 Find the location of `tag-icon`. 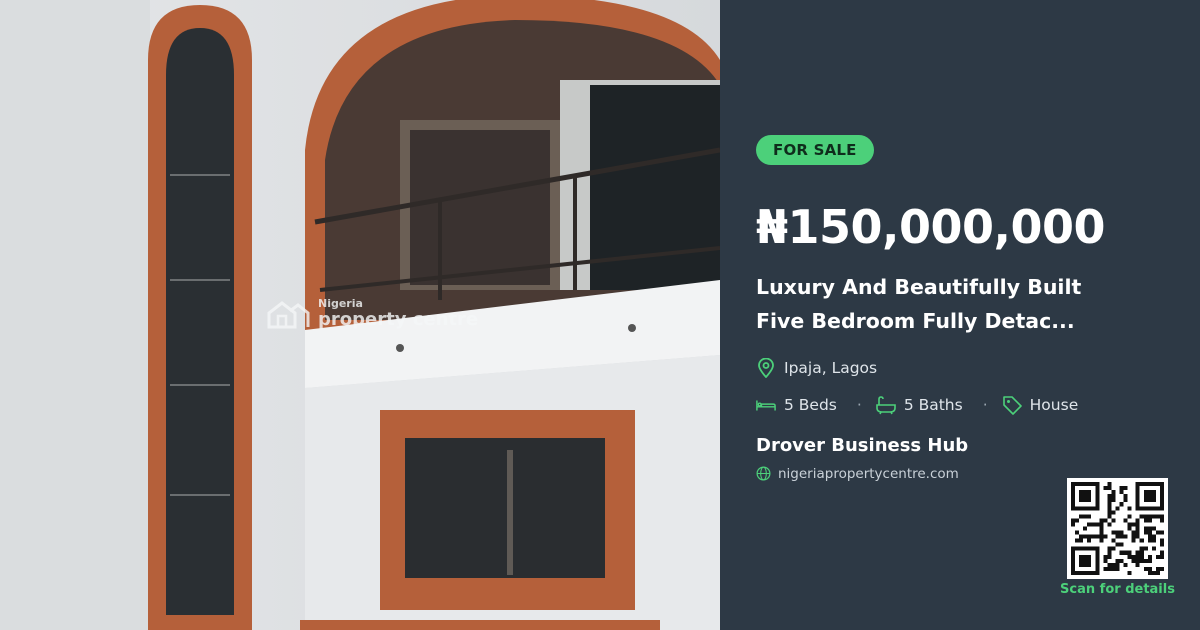

tag-icon is located at coordinates (1012, 405).